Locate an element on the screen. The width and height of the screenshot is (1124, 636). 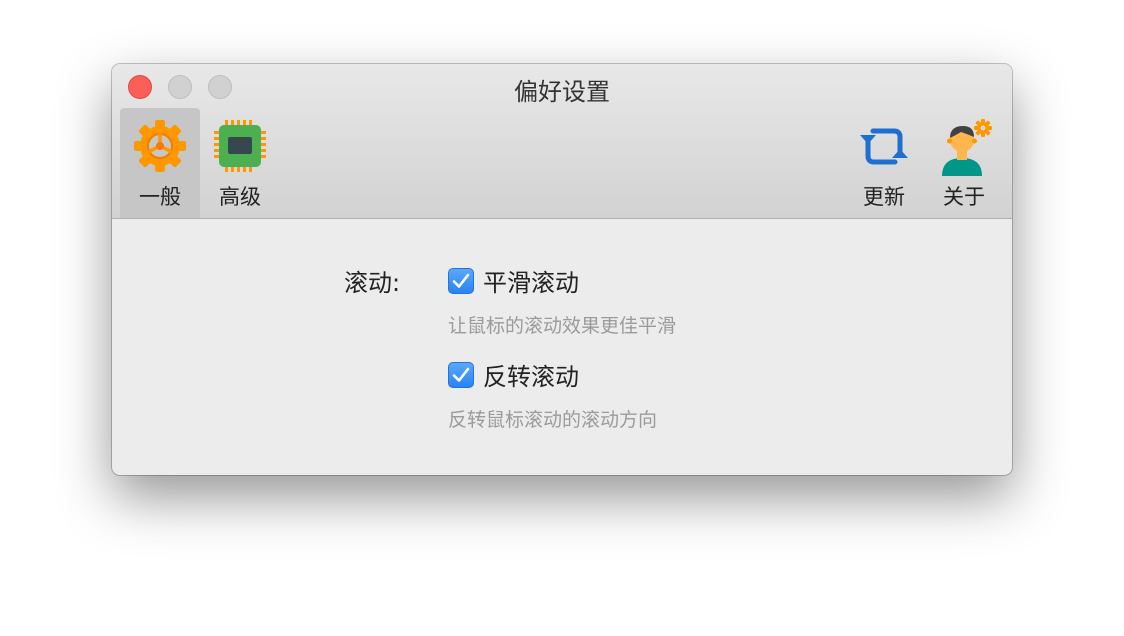
tab-update: 更新 is located at coordinates (884, 163).